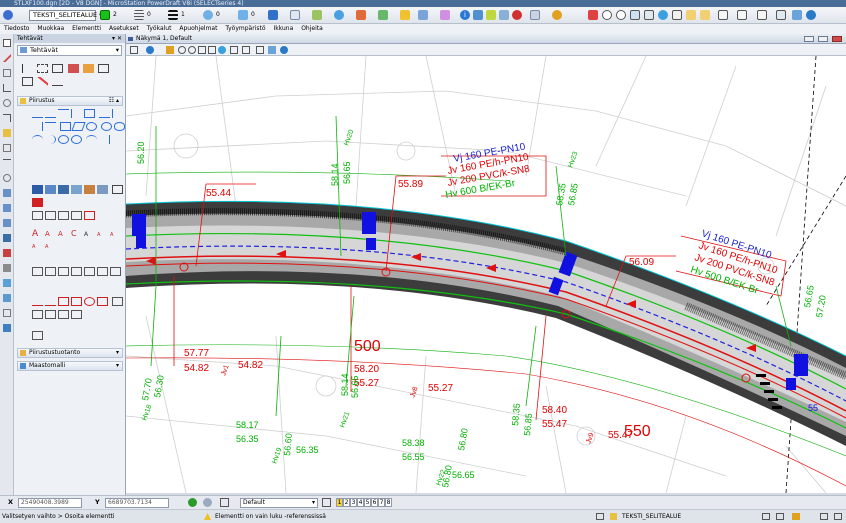 This screenshot has width=846, height=523. What do you see at coordinates (120, 126) in the screenshot?
I see `ellipse-icon` at bounding box center [120, 126].